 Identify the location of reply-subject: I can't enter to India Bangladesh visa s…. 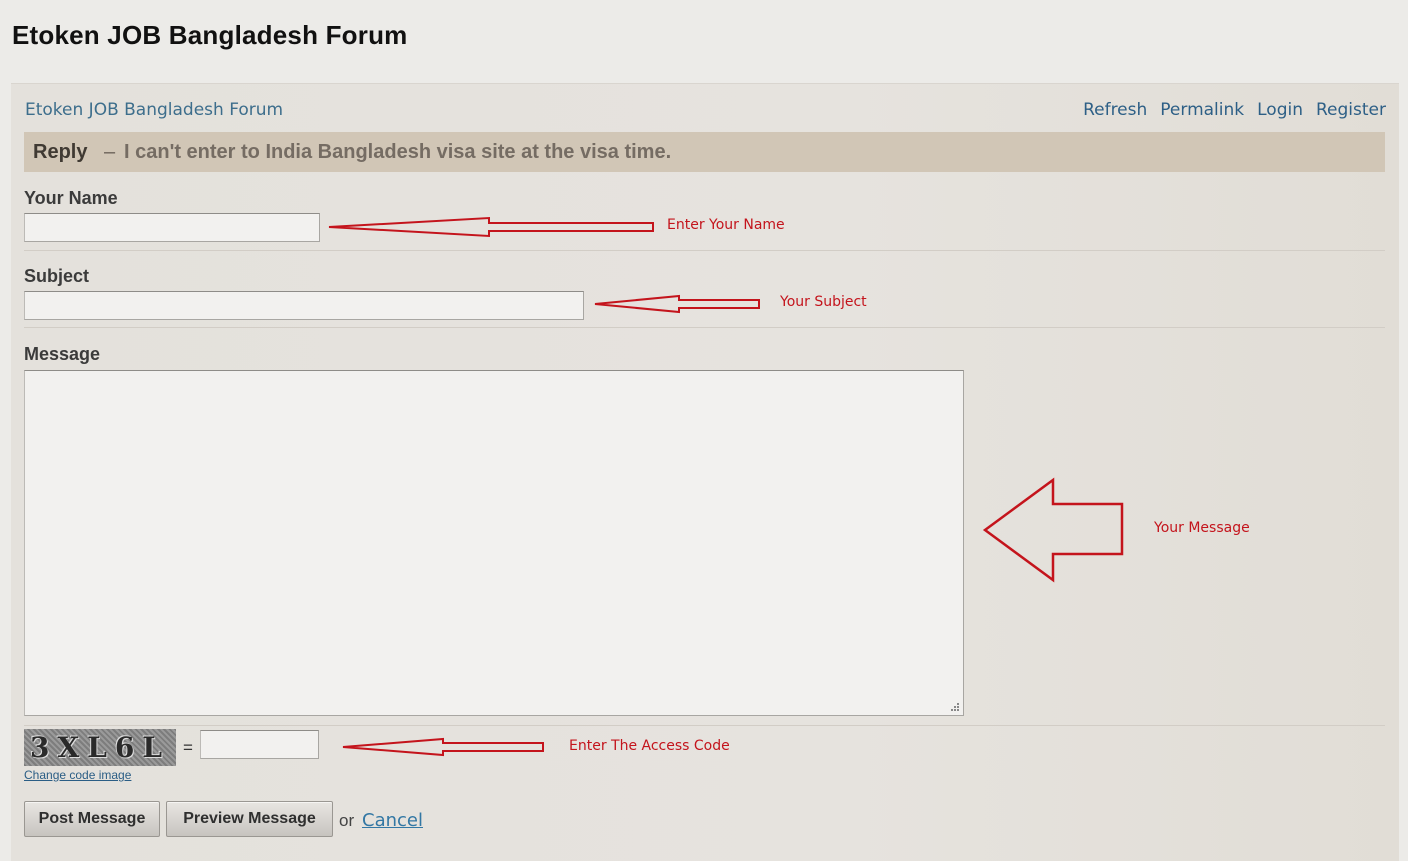
(398, 152).